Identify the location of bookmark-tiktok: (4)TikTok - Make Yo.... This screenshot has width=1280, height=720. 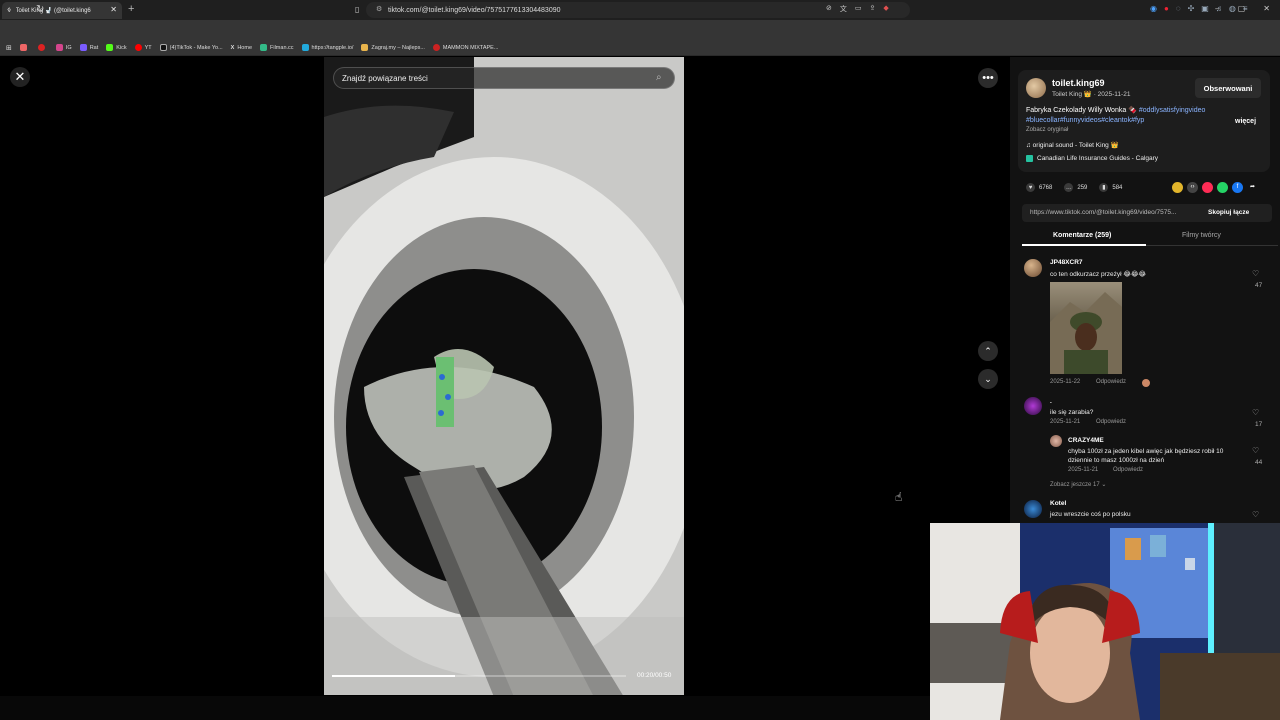
(191, 47).